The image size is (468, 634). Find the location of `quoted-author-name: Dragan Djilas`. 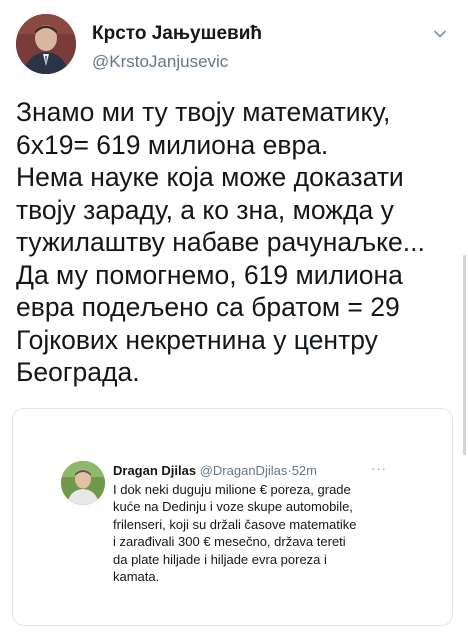

quoted-author-name: Dragan Djilas is located at coordinates (155, 470).